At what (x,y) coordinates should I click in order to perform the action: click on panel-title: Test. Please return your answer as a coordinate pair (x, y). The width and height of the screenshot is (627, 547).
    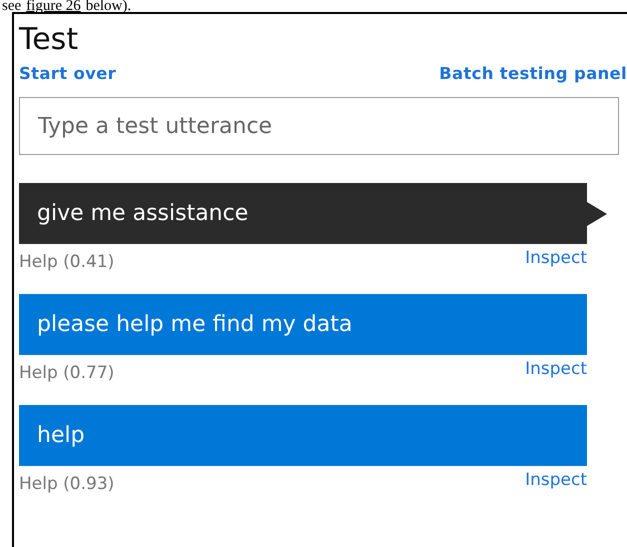
    Looking at the image, I should click on (48, 40).